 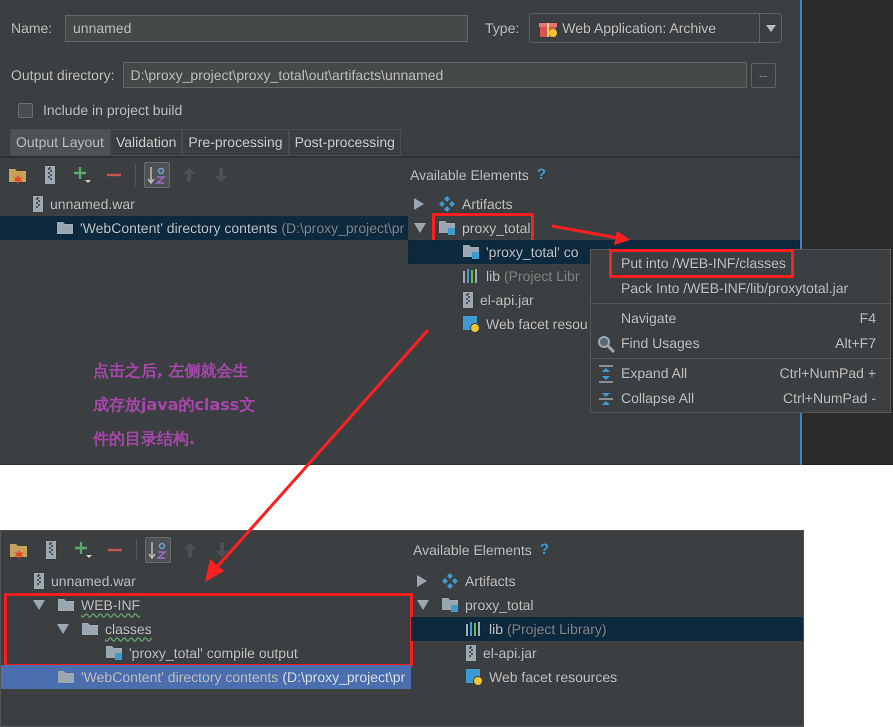 I want to click on field-label: Name:, so click(x=32, y=28).